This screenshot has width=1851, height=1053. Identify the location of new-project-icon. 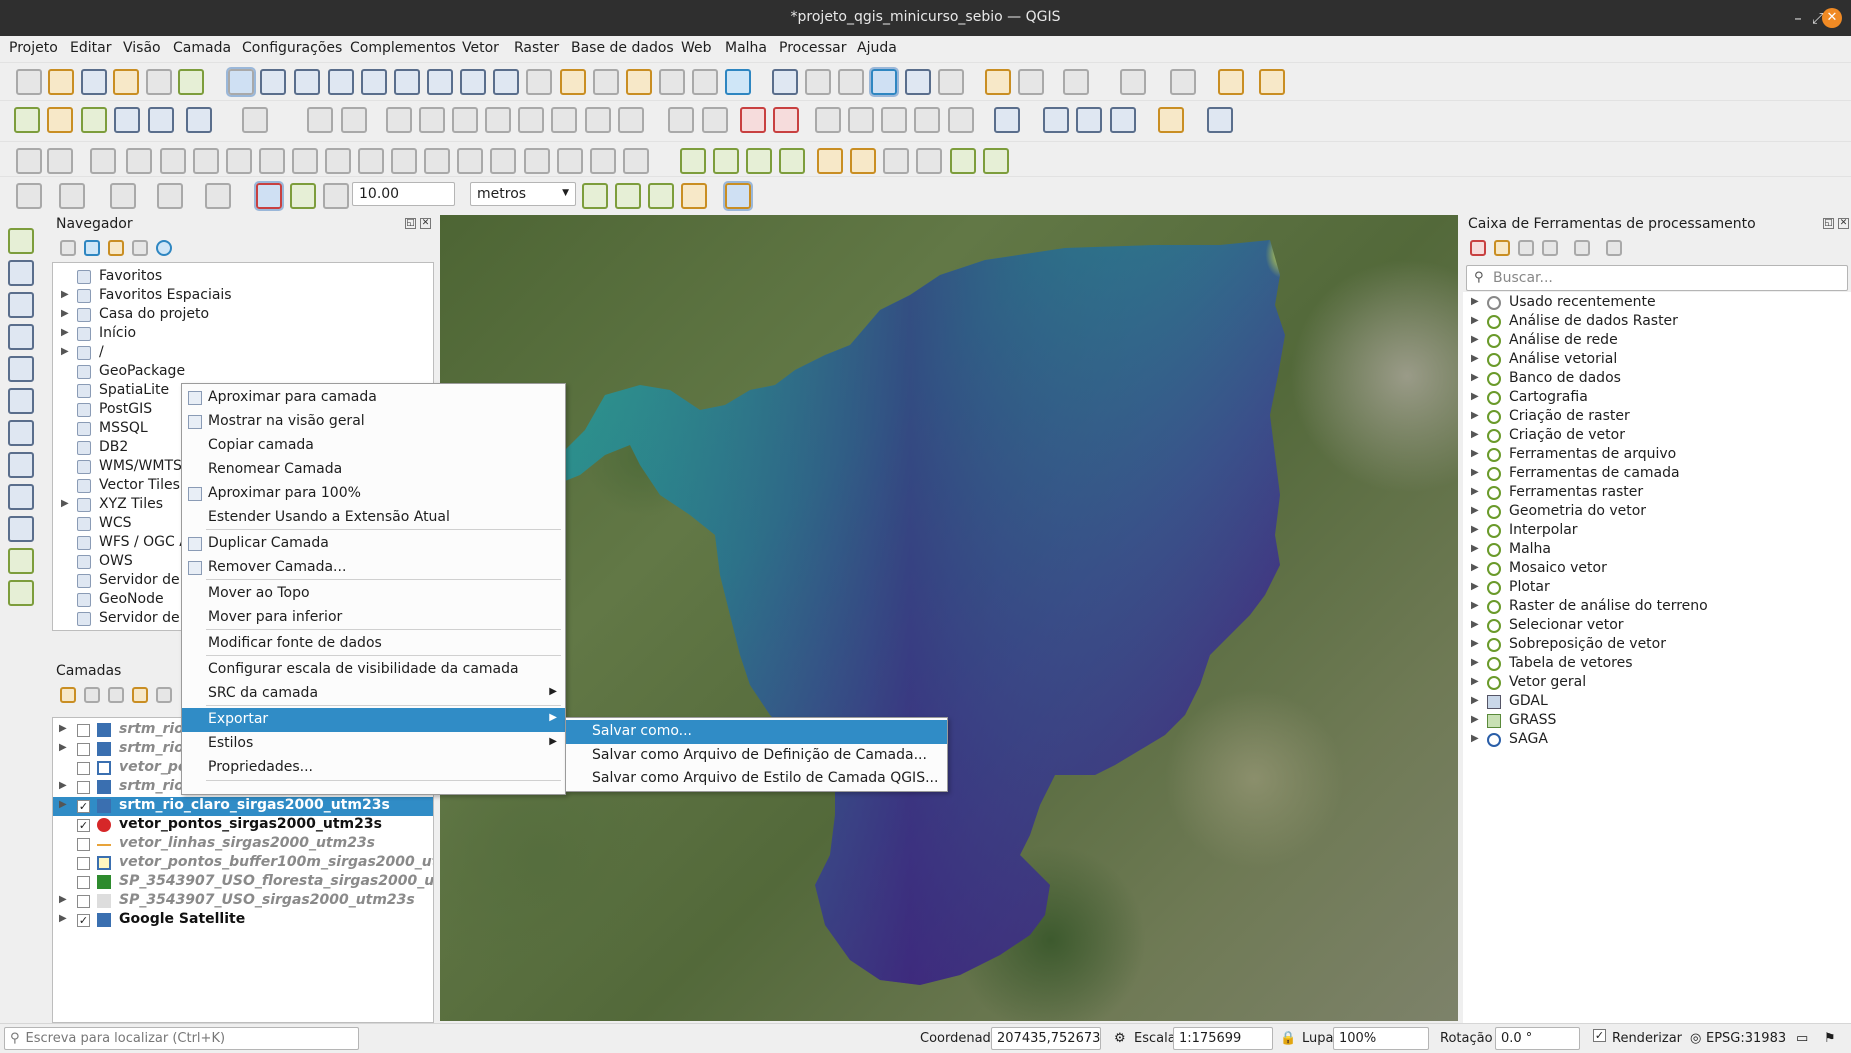
(29, 82).